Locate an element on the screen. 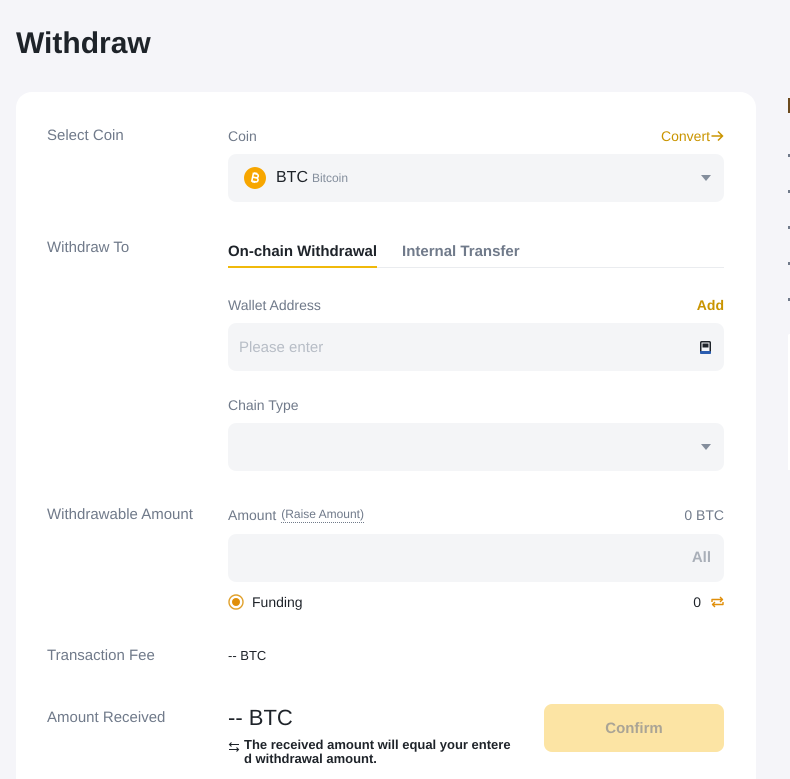  fee-value: -- BTC is located at coordinates (247, 656).